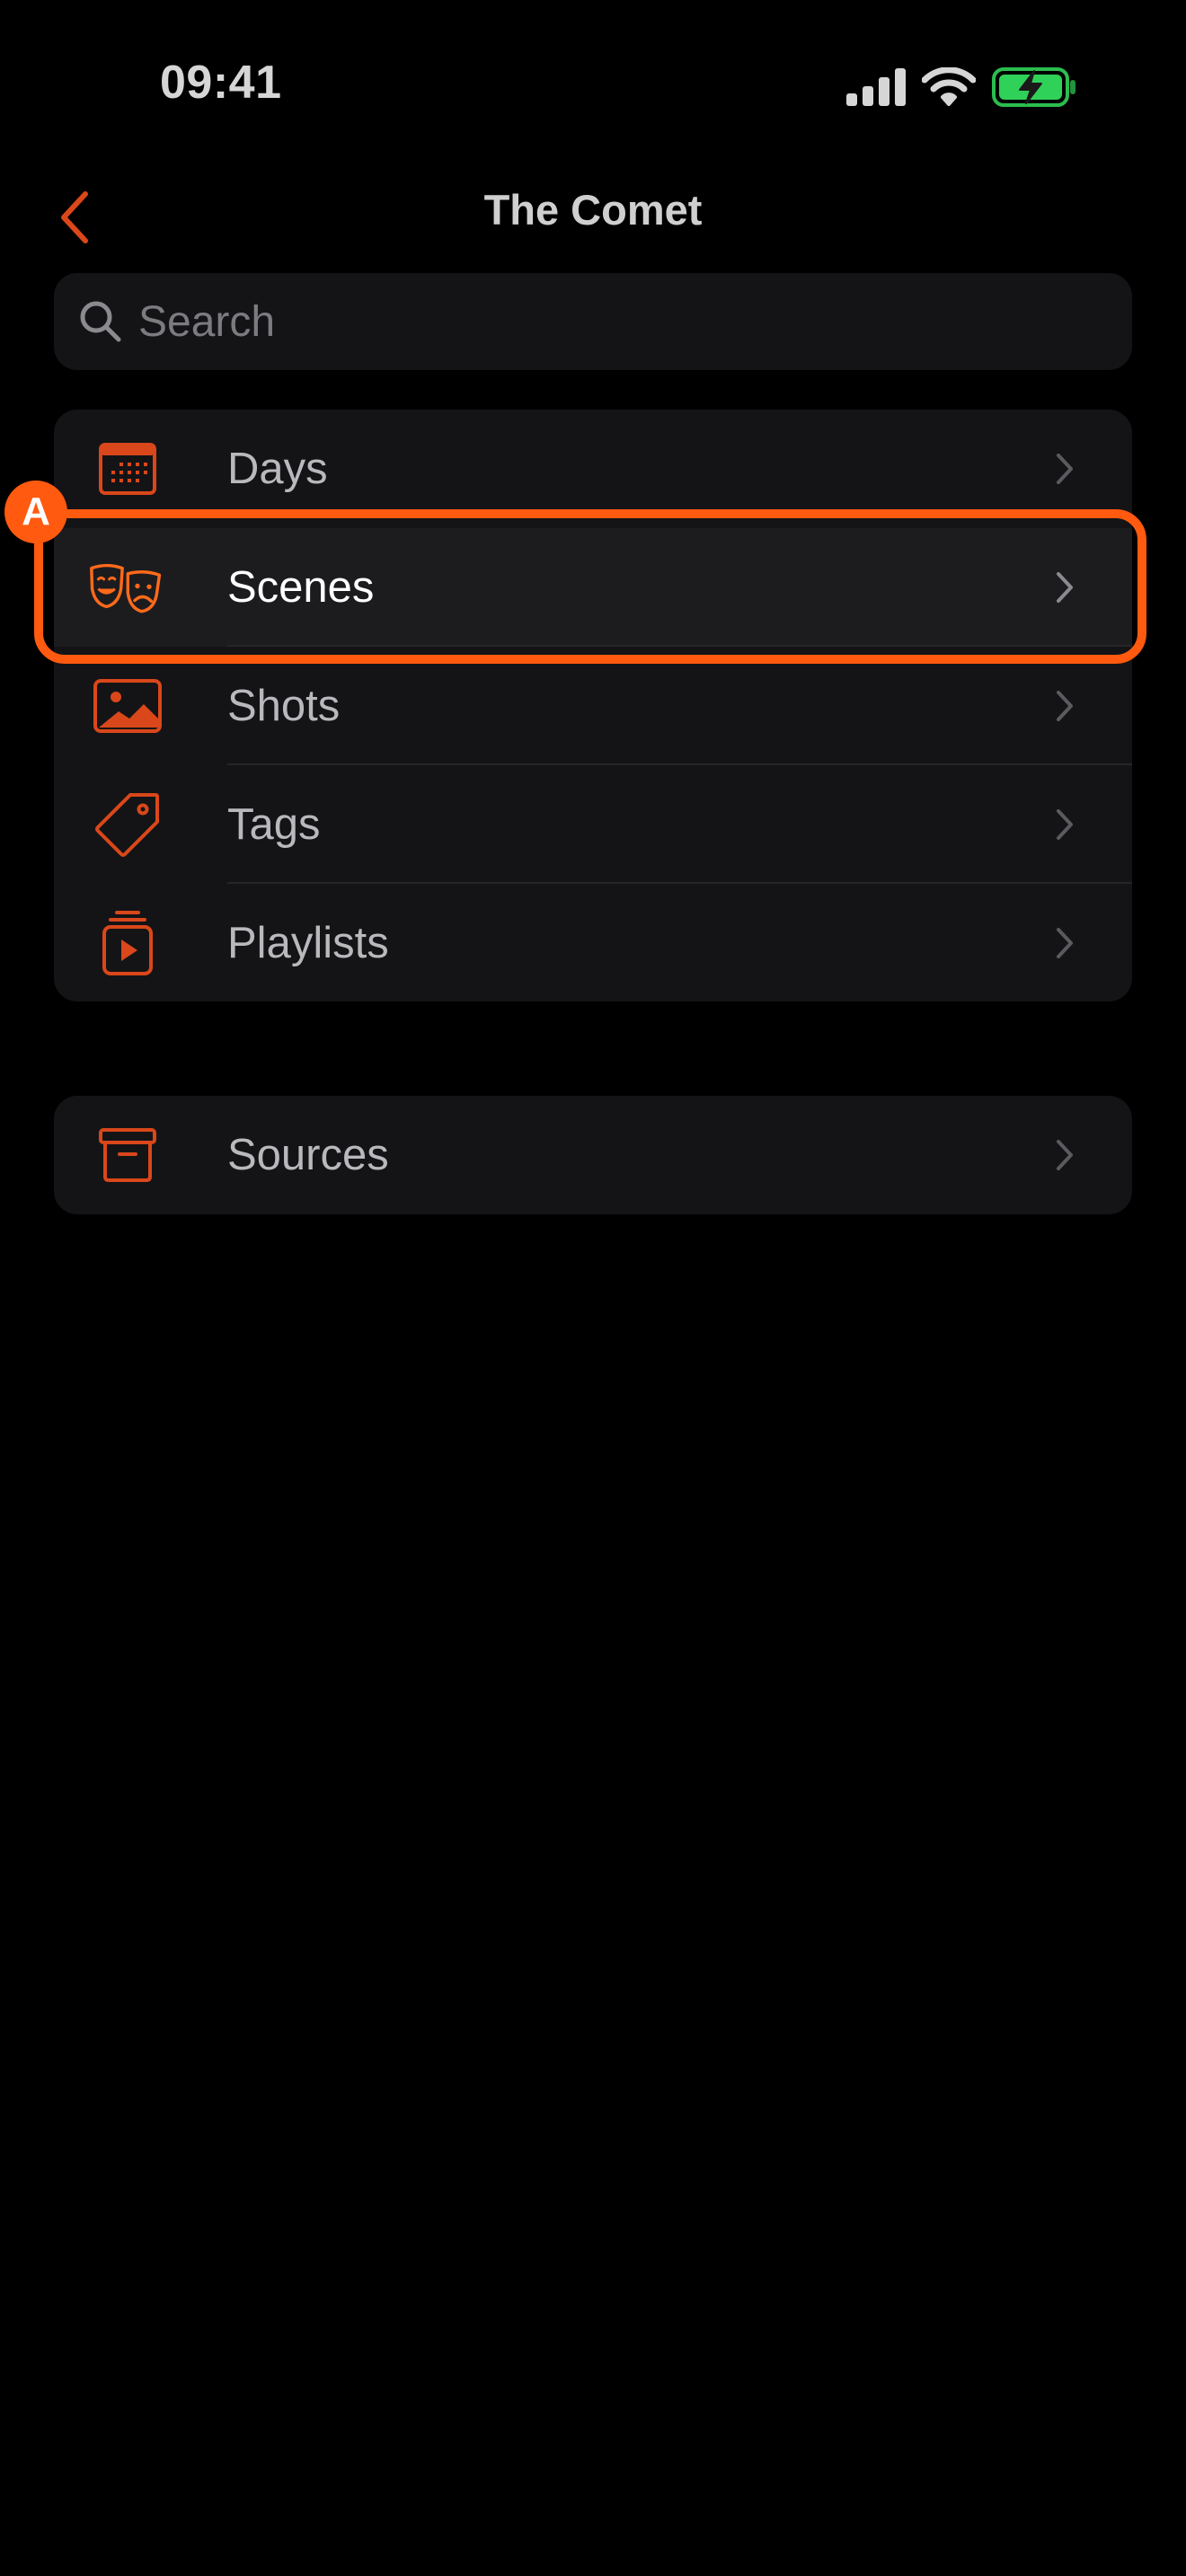  Describe the element at coordinates (277, 469) in the screenshot. I see `menu-item-label: Days` at that location.